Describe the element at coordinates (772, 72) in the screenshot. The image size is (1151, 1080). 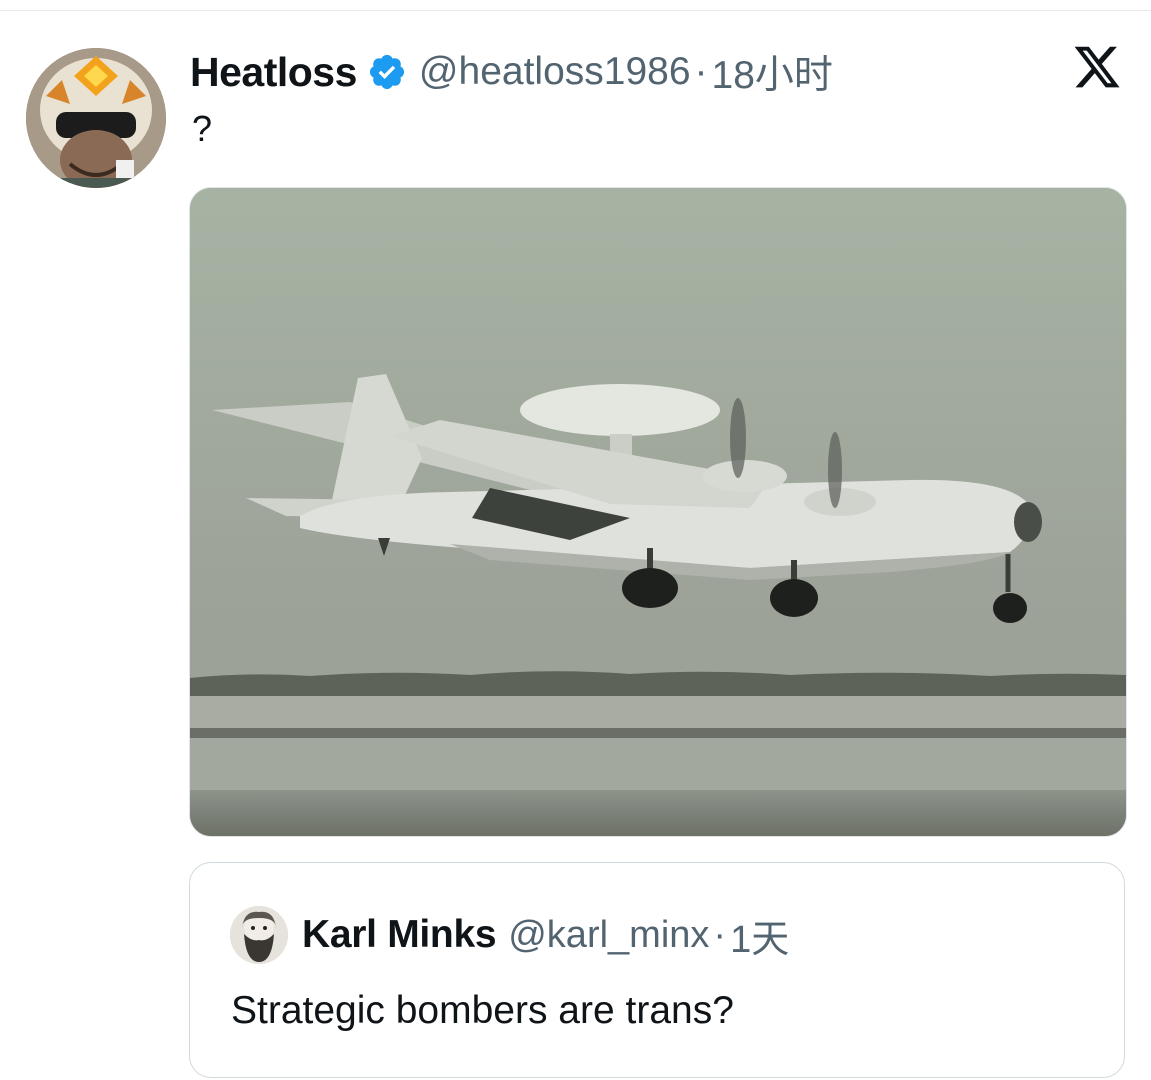
I see `tweet-timestamp: 18小时` at that location.